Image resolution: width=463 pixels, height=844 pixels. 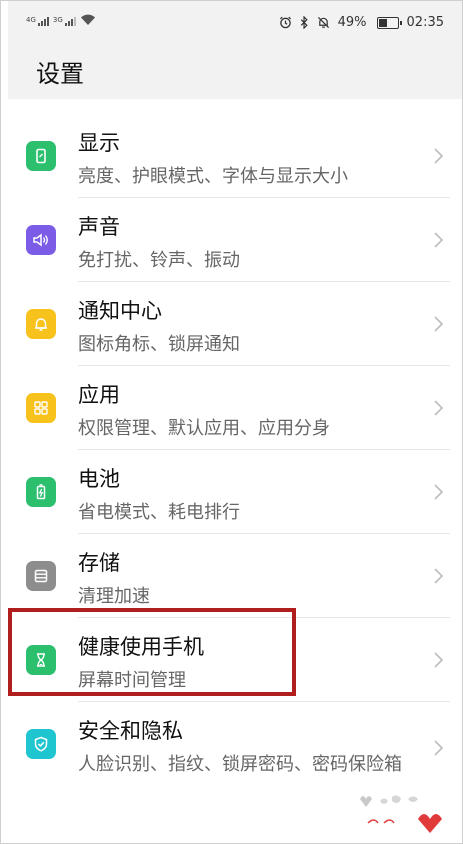 What do you see at coordinates (159, 344) in the screenshot?
I see `item-subtitle: 图标角标、锁屏通知` at bounding box center [159, 344].